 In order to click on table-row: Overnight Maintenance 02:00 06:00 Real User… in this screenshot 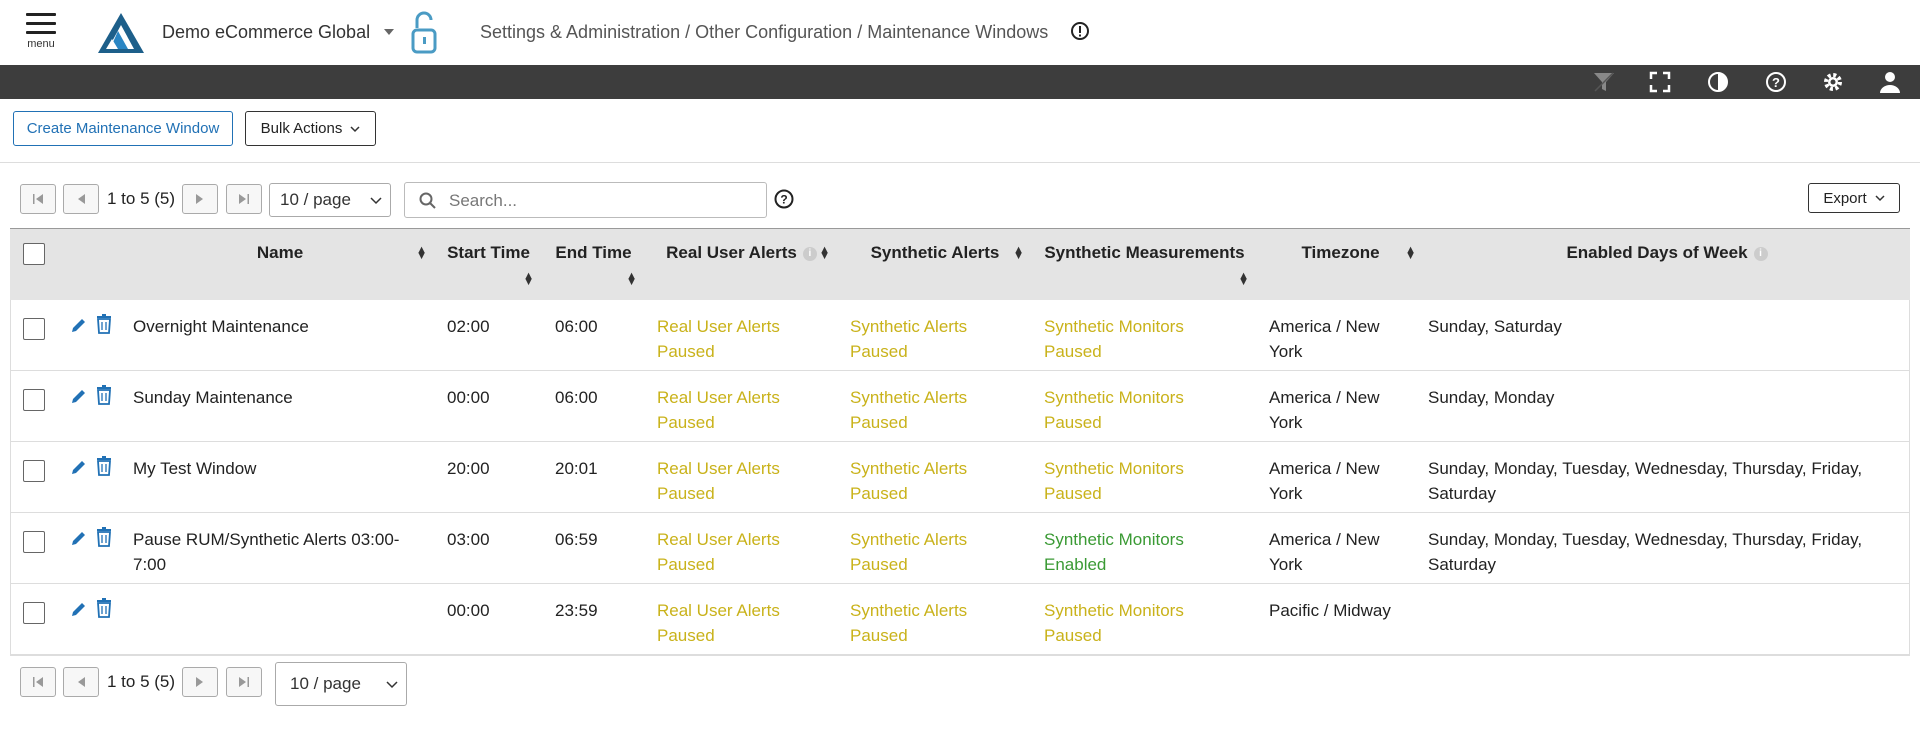, I will do `click(960, 335)`.